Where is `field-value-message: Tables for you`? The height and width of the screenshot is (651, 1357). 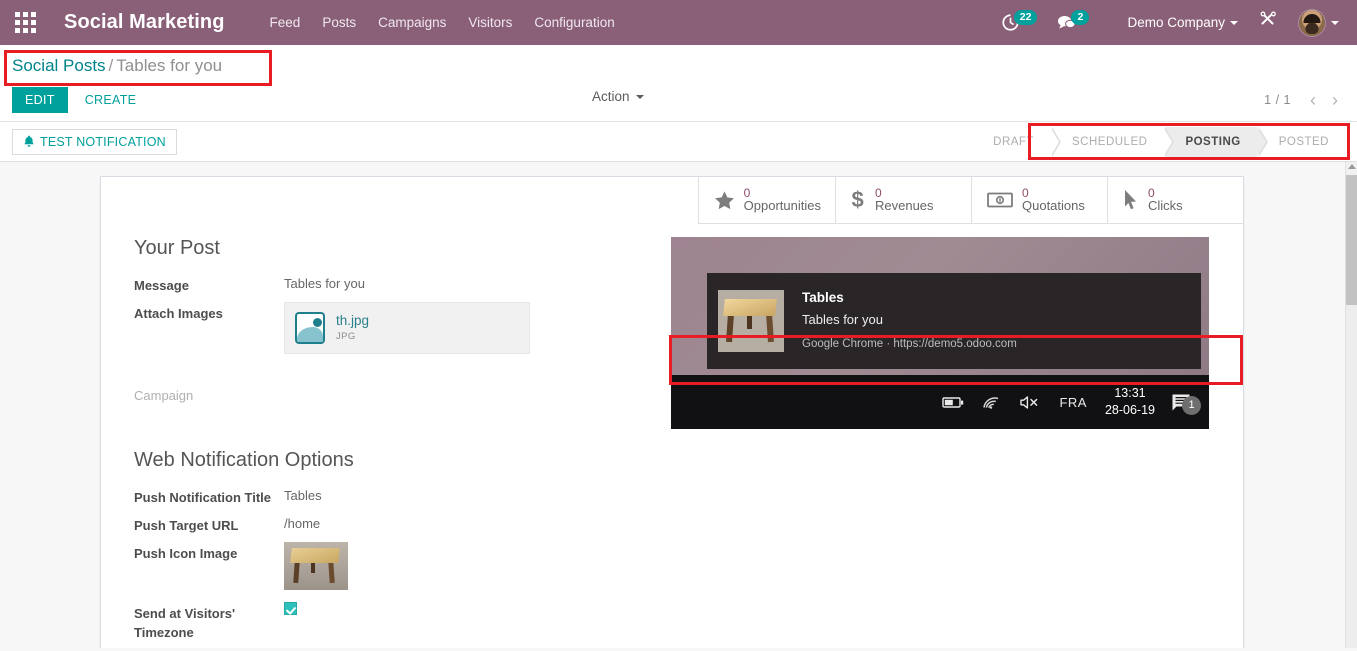
field-value-message: Tables for you is located at coordinates (324, 283).